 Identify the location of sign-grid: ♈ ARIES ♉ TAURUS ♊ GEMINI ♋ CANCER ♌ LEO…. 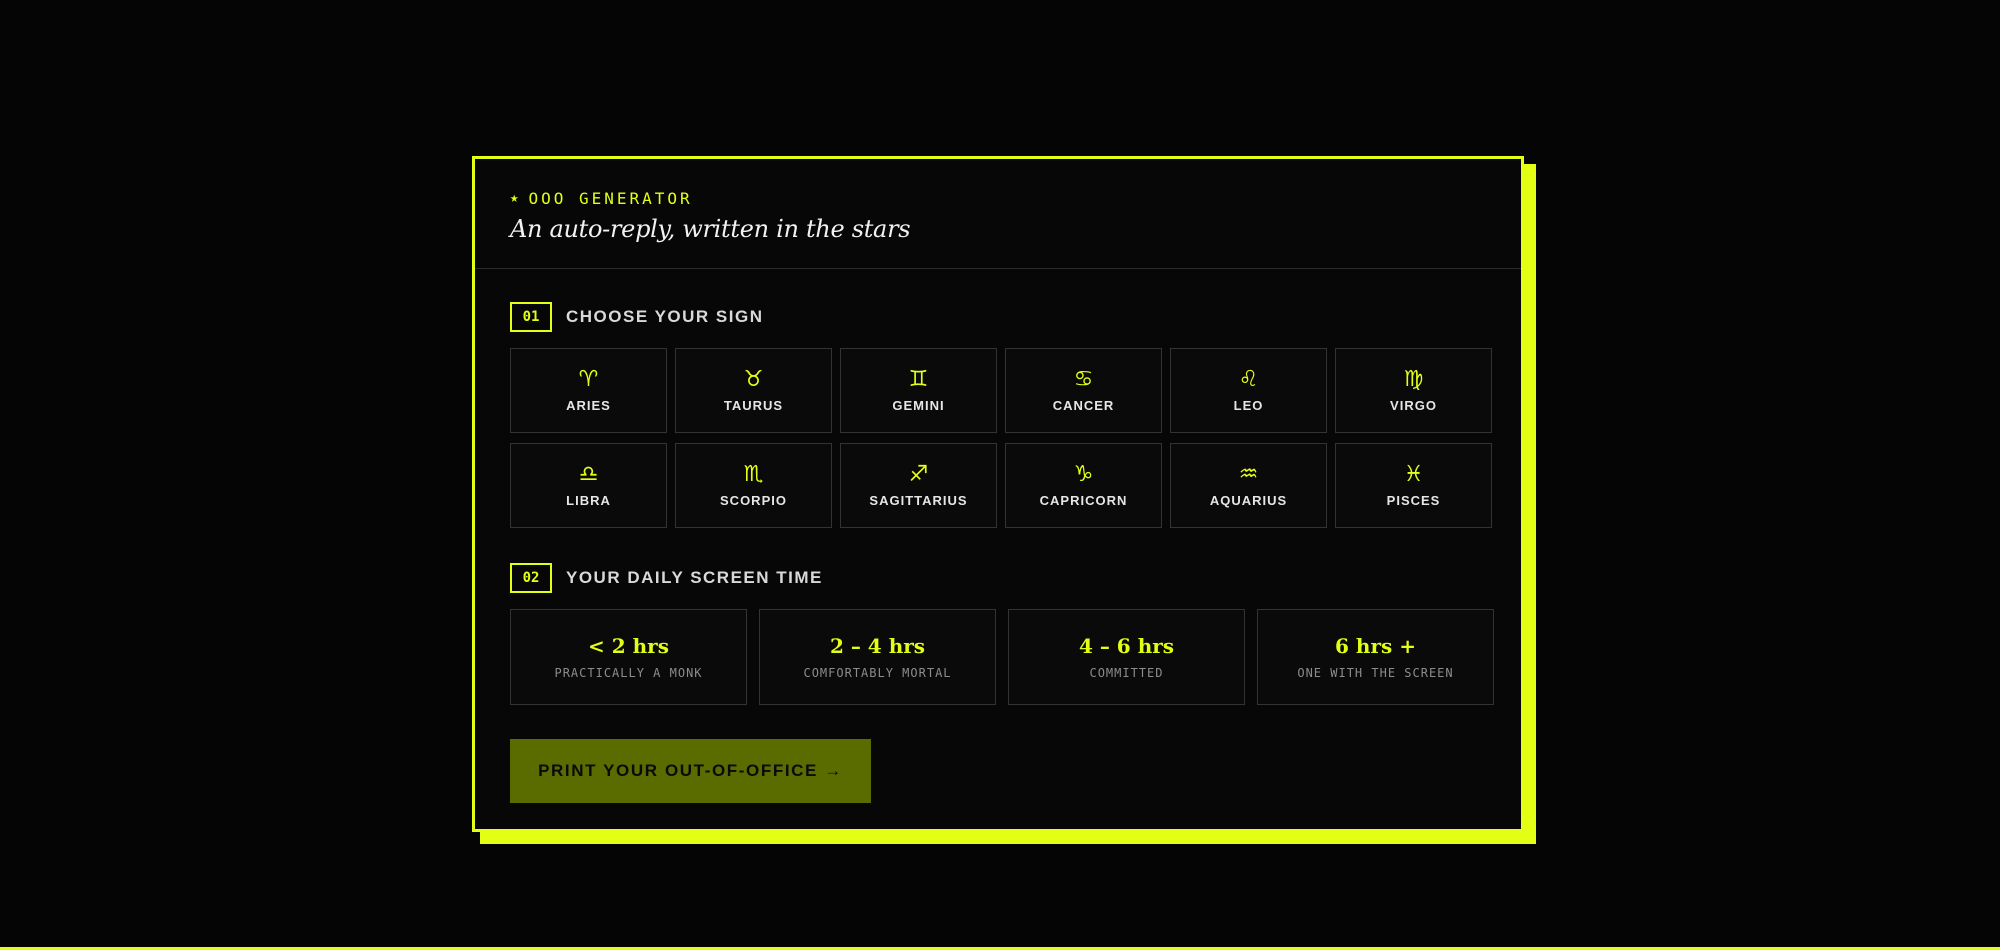
(1001, 438).